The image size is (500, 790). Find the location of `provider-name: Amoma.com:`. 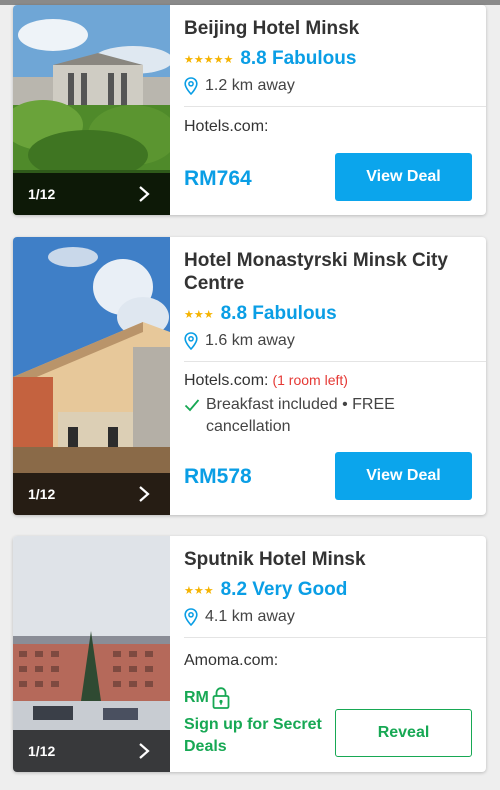

provider-name: Amoma.com: is located at coordinates (231, 660).